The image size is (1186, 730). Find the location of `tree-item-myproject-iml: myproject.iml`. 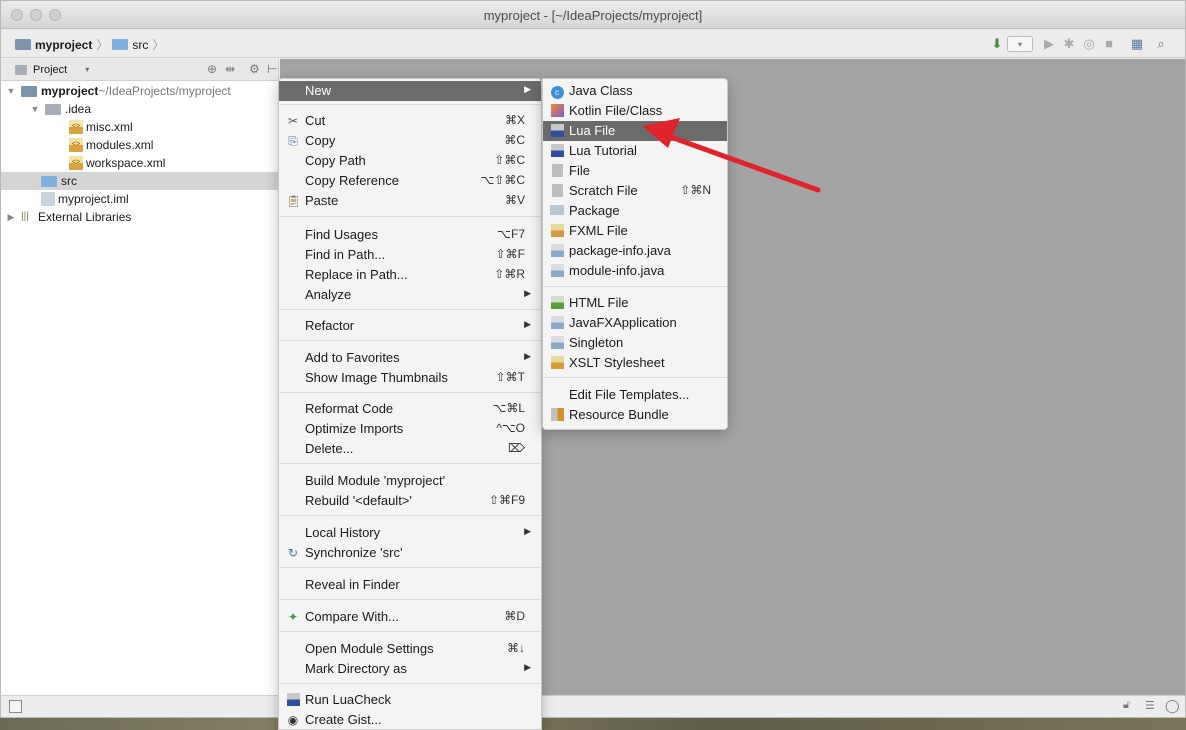

tree-item-myproject-iml: myproject.iml is located at coordinates (140, 199).